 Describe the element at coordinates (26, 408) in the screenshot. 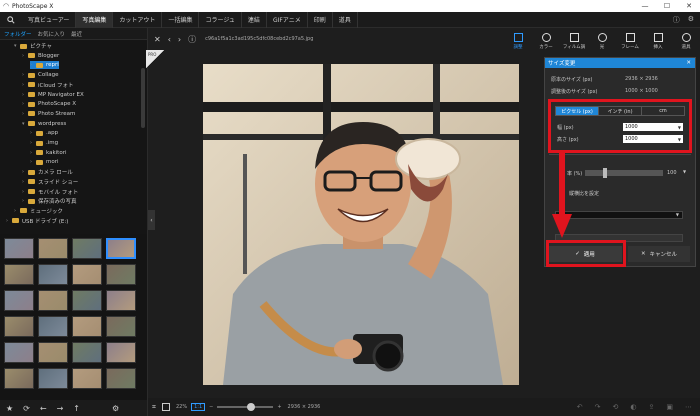

I see `refresh-icon: ⟳` at that location.